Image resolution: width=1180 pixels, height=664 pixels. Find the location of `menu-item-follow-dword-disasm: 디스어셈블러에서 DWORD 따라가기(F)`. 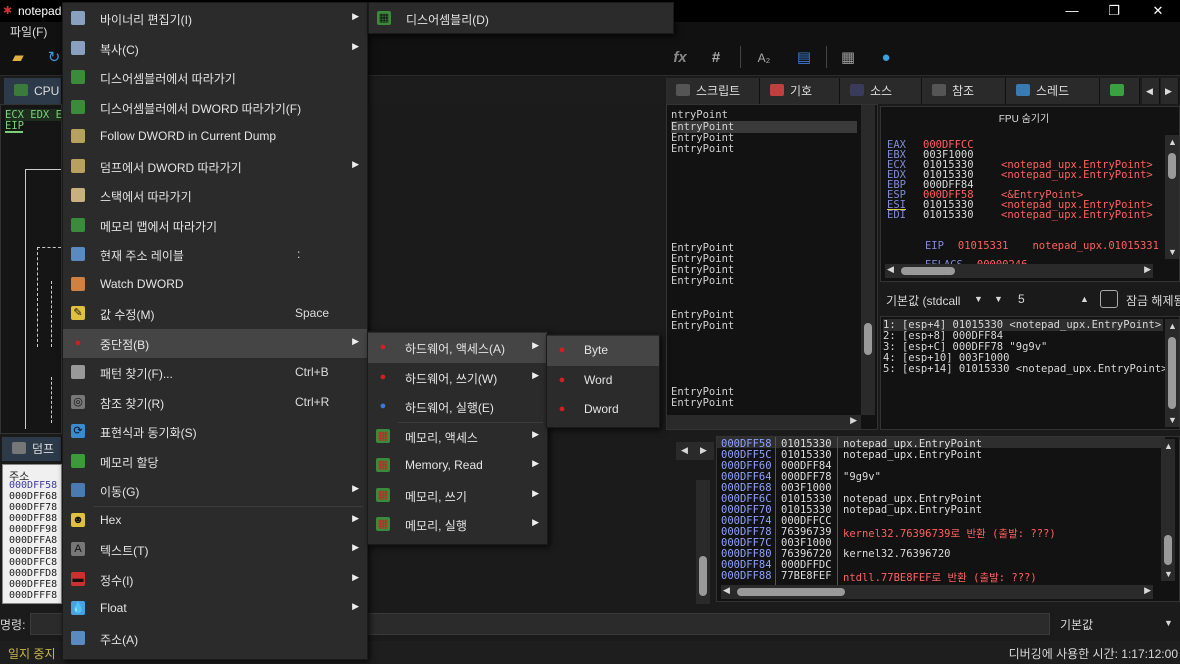

menu-item-follow-dword-disasm: 디스어셈블러에서 DWORD 따라가기(F) is located at coordinates (215, 108).